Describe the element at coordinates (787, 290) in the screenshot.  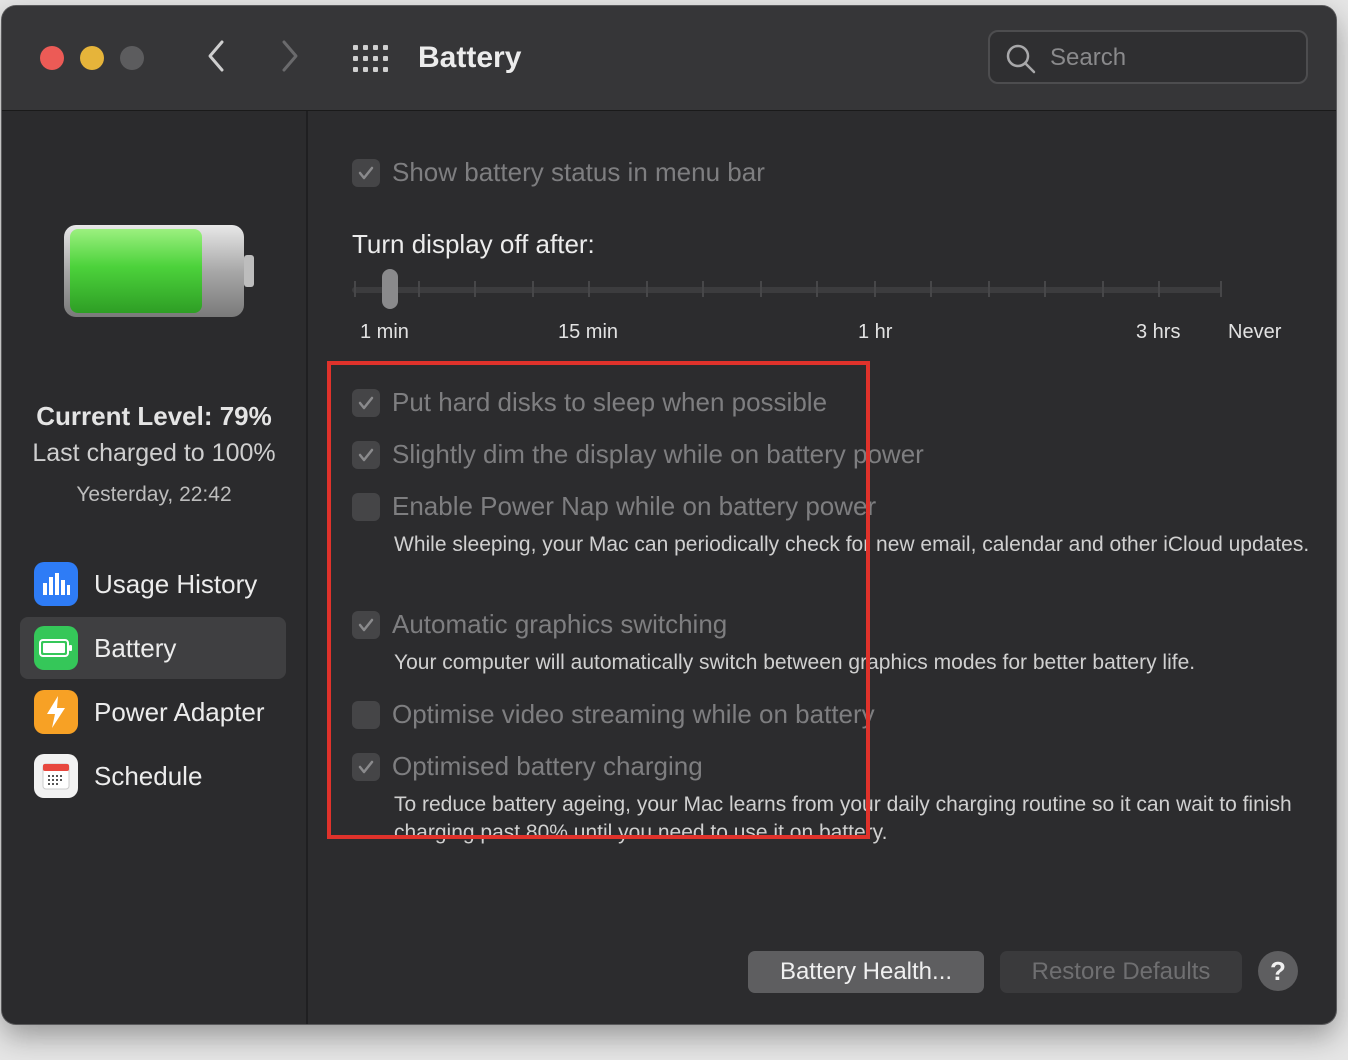
I see `display-off-slider` at that location.